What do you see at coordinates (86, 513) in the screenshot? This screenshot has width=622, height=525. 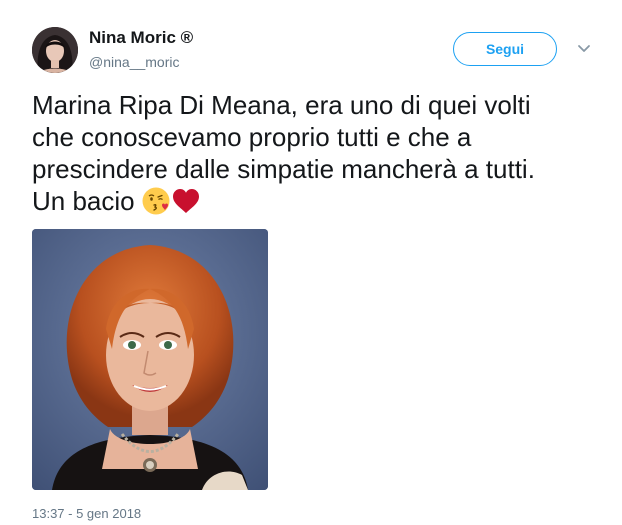 I see `timestamp: 13:37 - 5 gen 2018` at bounding box center [86, 513].